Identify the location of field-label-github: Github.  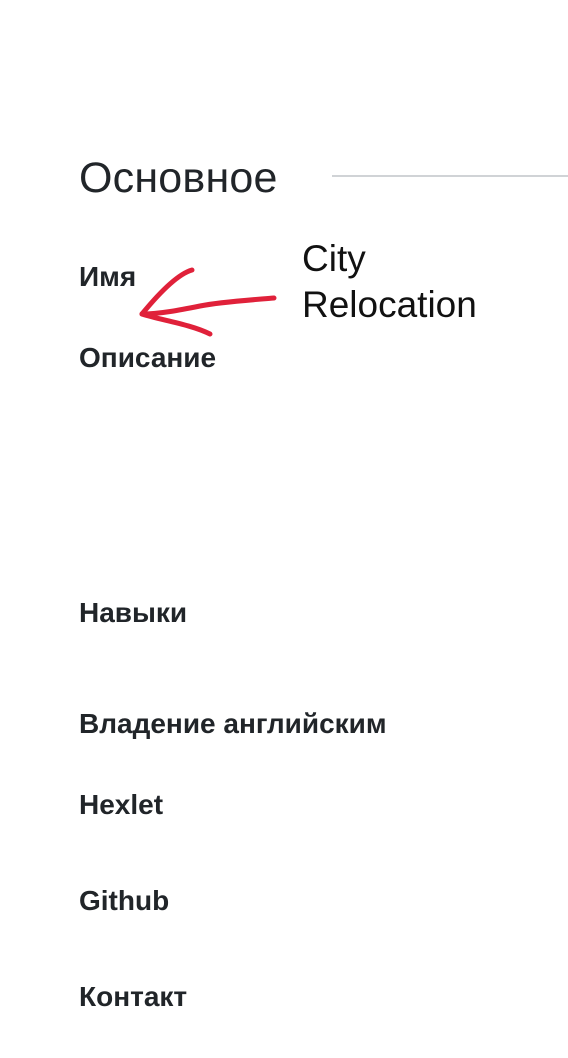
(124, 900).